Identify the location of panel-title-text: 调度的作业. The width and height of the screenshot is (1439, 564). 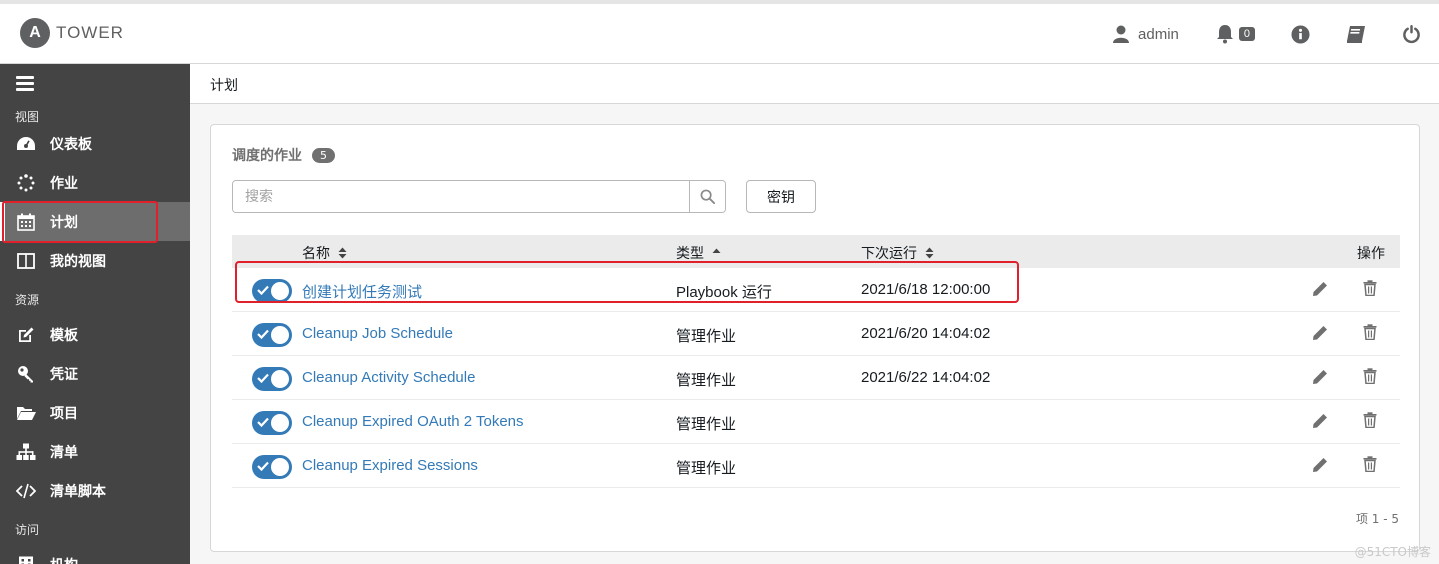
(267, 156).